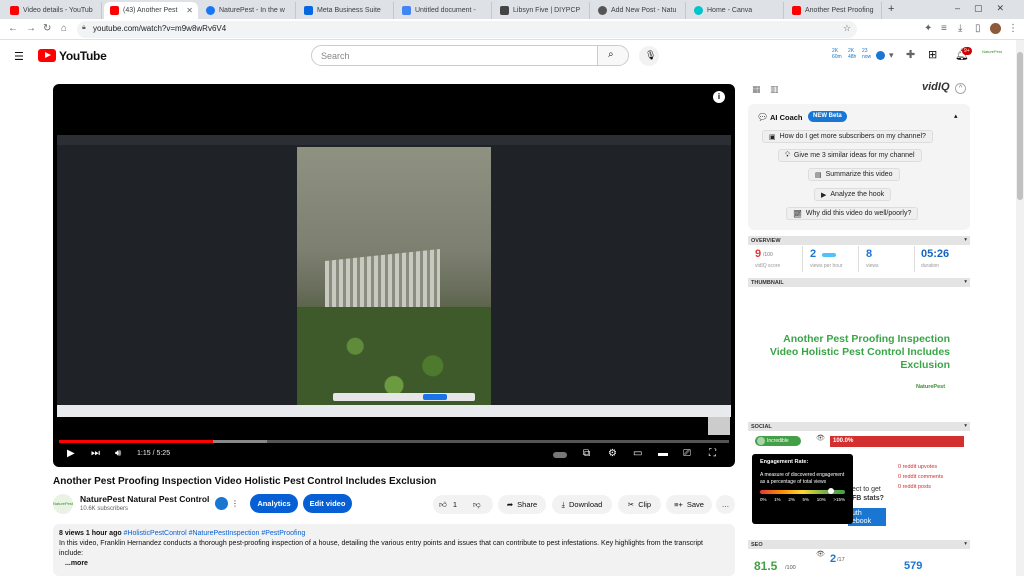 This screenshot has height=576, width=1024. What do you see at coordinates (83, 56) in the screenshot?
I see `youtube-logo-text: YouTube` at bounding box center [83, 56].